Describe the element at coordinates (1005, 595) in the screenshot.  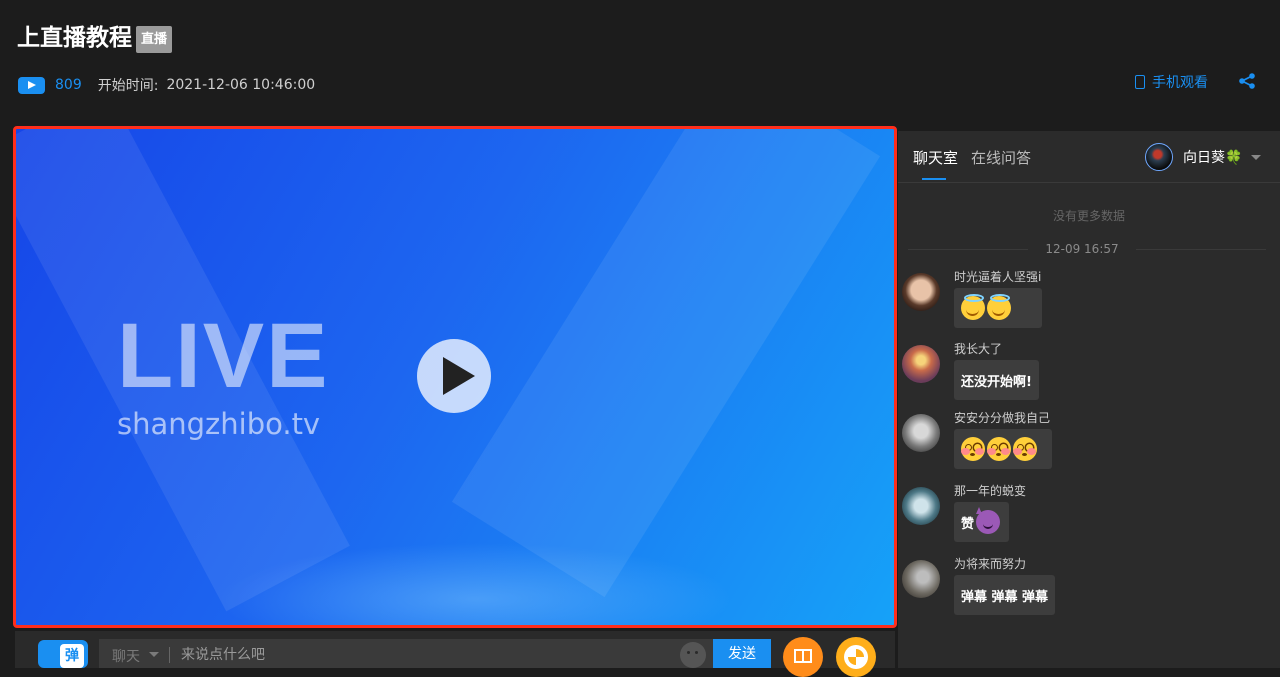
I see `message-bubble: 弹幕 弹幕 弹幕` at that location.